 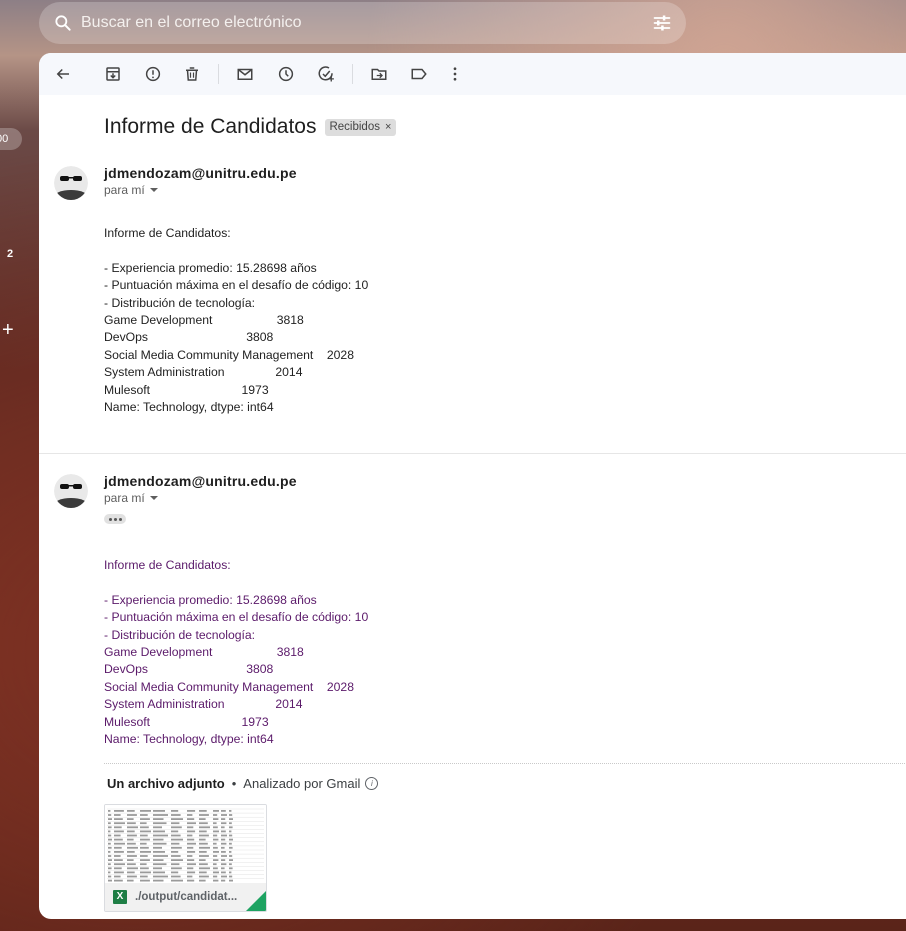 What do you see at coordinates (192, 74) in the screenshot?
I see `delete-icon` at bounding box center [192, 74].